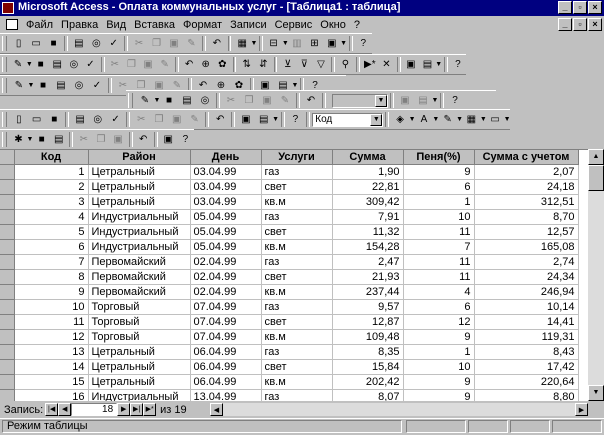 Image resolution: width=604 pixels, height=435 pixels. What do you see at coordinates (368, 157) in the screenshot?
I see `column-header-summa: Сумма` at bounding box center [368, 157].